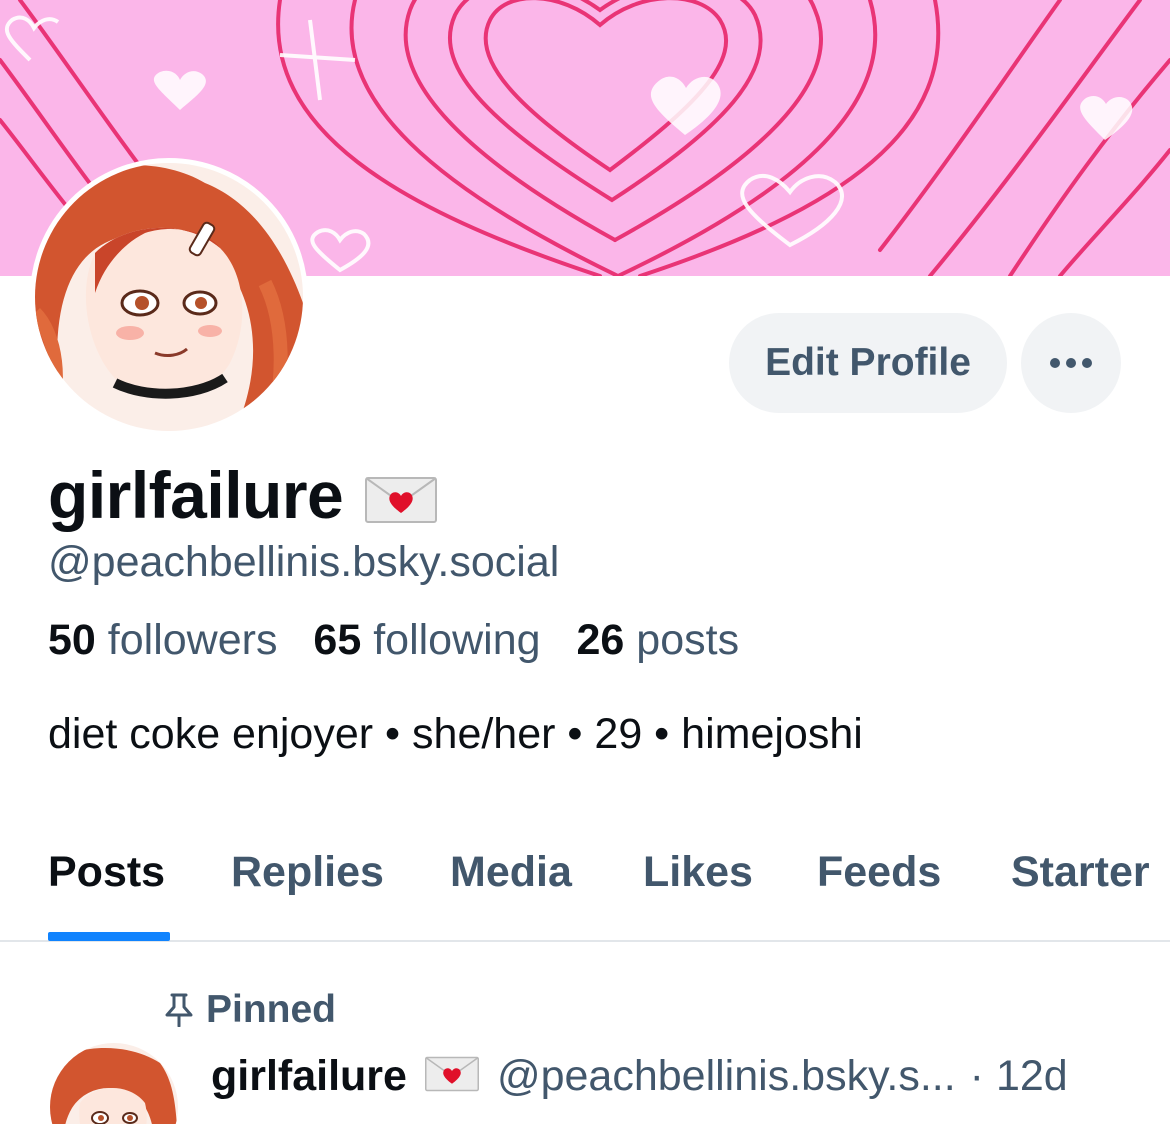 The image size is (1170, 1124). I want to click on tab-replies: Replies, so click(307, 872).